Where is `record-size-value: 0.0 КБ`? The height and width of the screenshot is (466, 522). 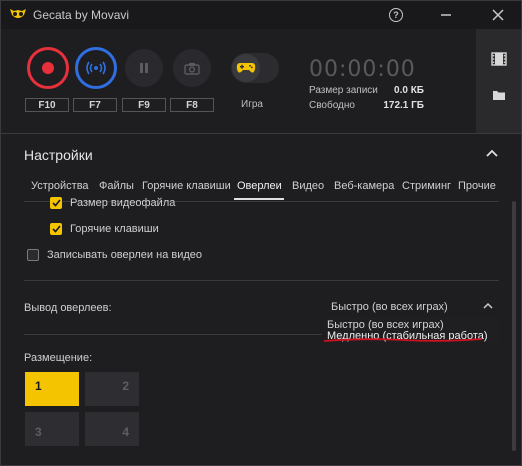 record-size-value: 0.0 КБ is located at coordinates (409, 90).